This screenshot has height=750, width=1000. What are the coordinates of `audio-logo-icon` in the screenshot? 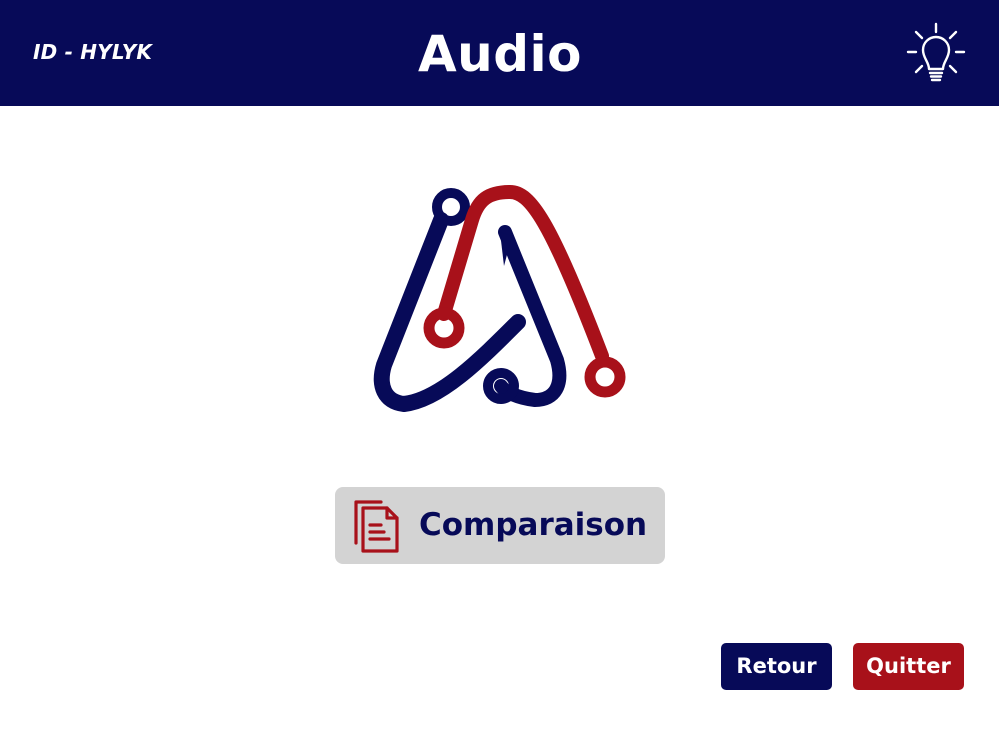 It's located at (499, 298).